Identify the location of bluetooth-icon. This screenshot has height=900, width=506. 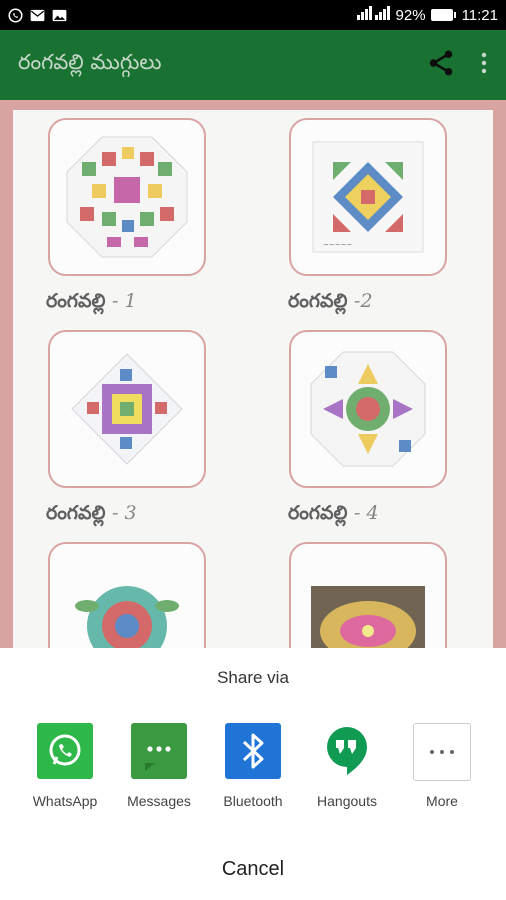
(253, 751).